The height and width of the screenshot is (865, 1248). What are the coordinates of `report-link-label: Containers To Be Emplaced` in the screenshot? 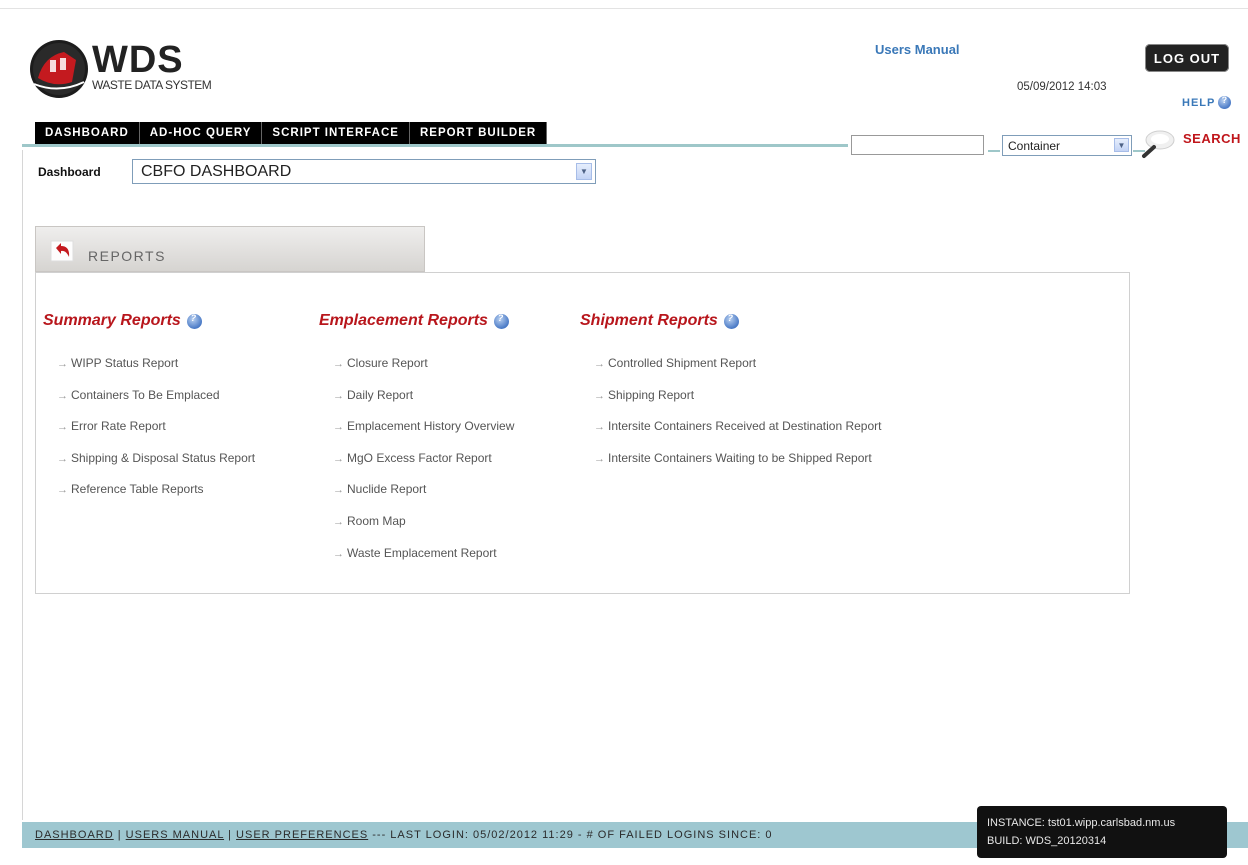 It's located at (145, 395).